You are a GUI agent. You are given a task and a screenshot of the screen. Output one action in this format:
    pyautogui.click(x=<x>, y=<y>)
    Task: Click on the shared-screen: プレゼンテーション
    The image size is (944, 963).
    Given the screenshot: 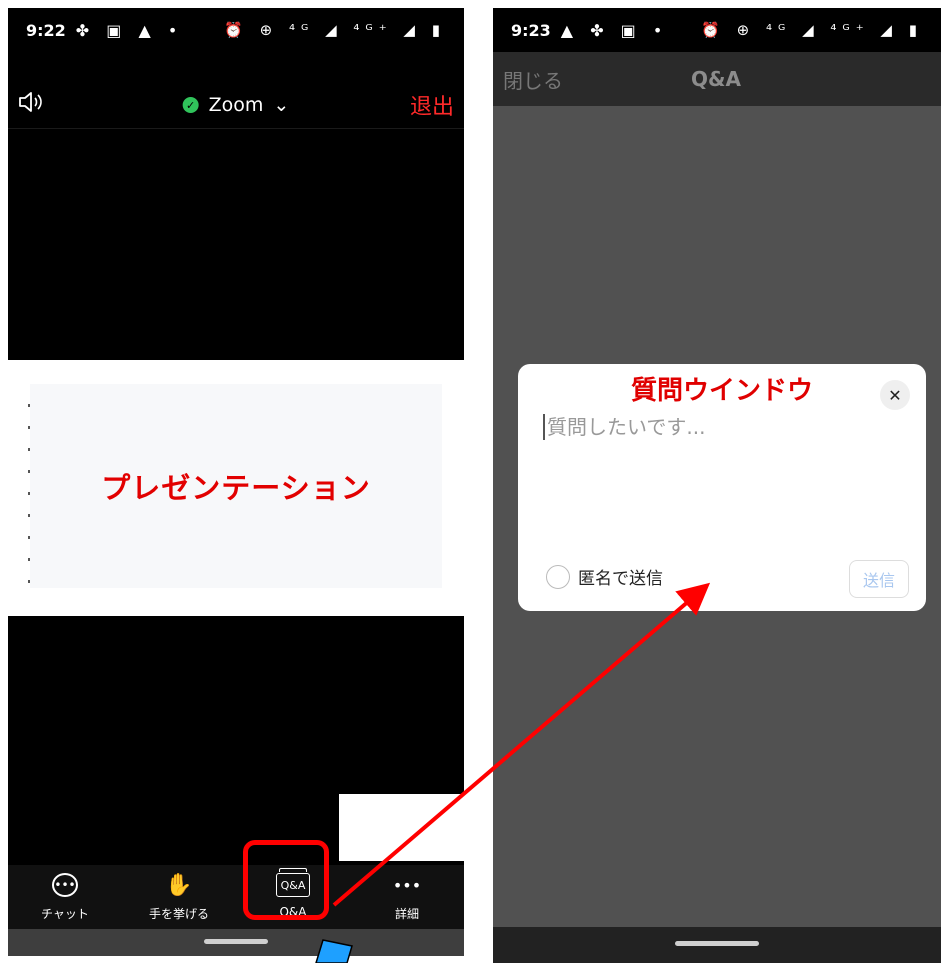 What is the action you would take?
    pyautogui.click(x=236, y=488)
    